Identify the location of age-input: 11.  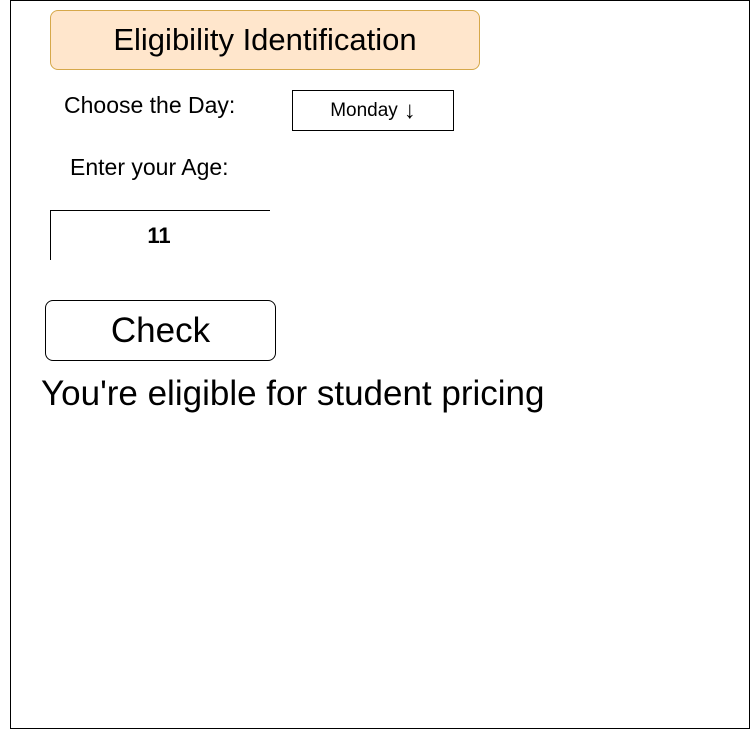
(160, 235).